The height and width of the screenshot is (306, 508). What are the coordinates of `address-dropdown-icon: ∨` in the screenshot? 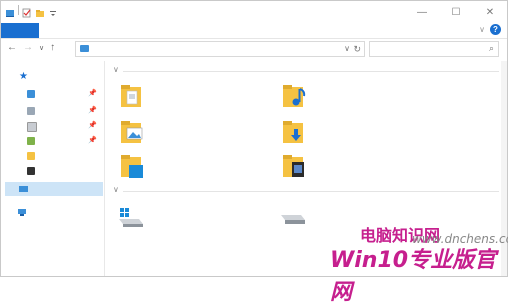 It's located at (347, 49).